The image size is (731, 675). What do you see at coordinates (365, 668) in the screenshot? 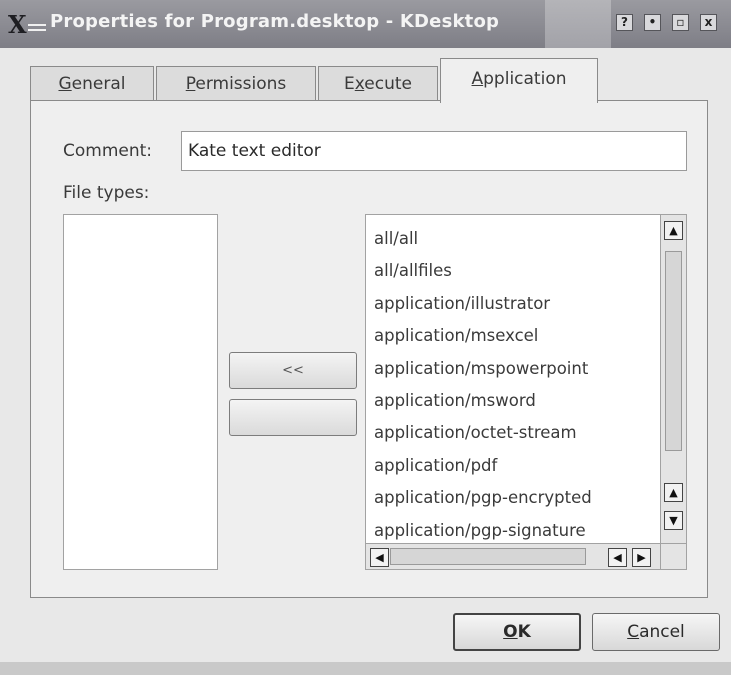
I see `window-bottom-border` at bounding box center [365, 668].